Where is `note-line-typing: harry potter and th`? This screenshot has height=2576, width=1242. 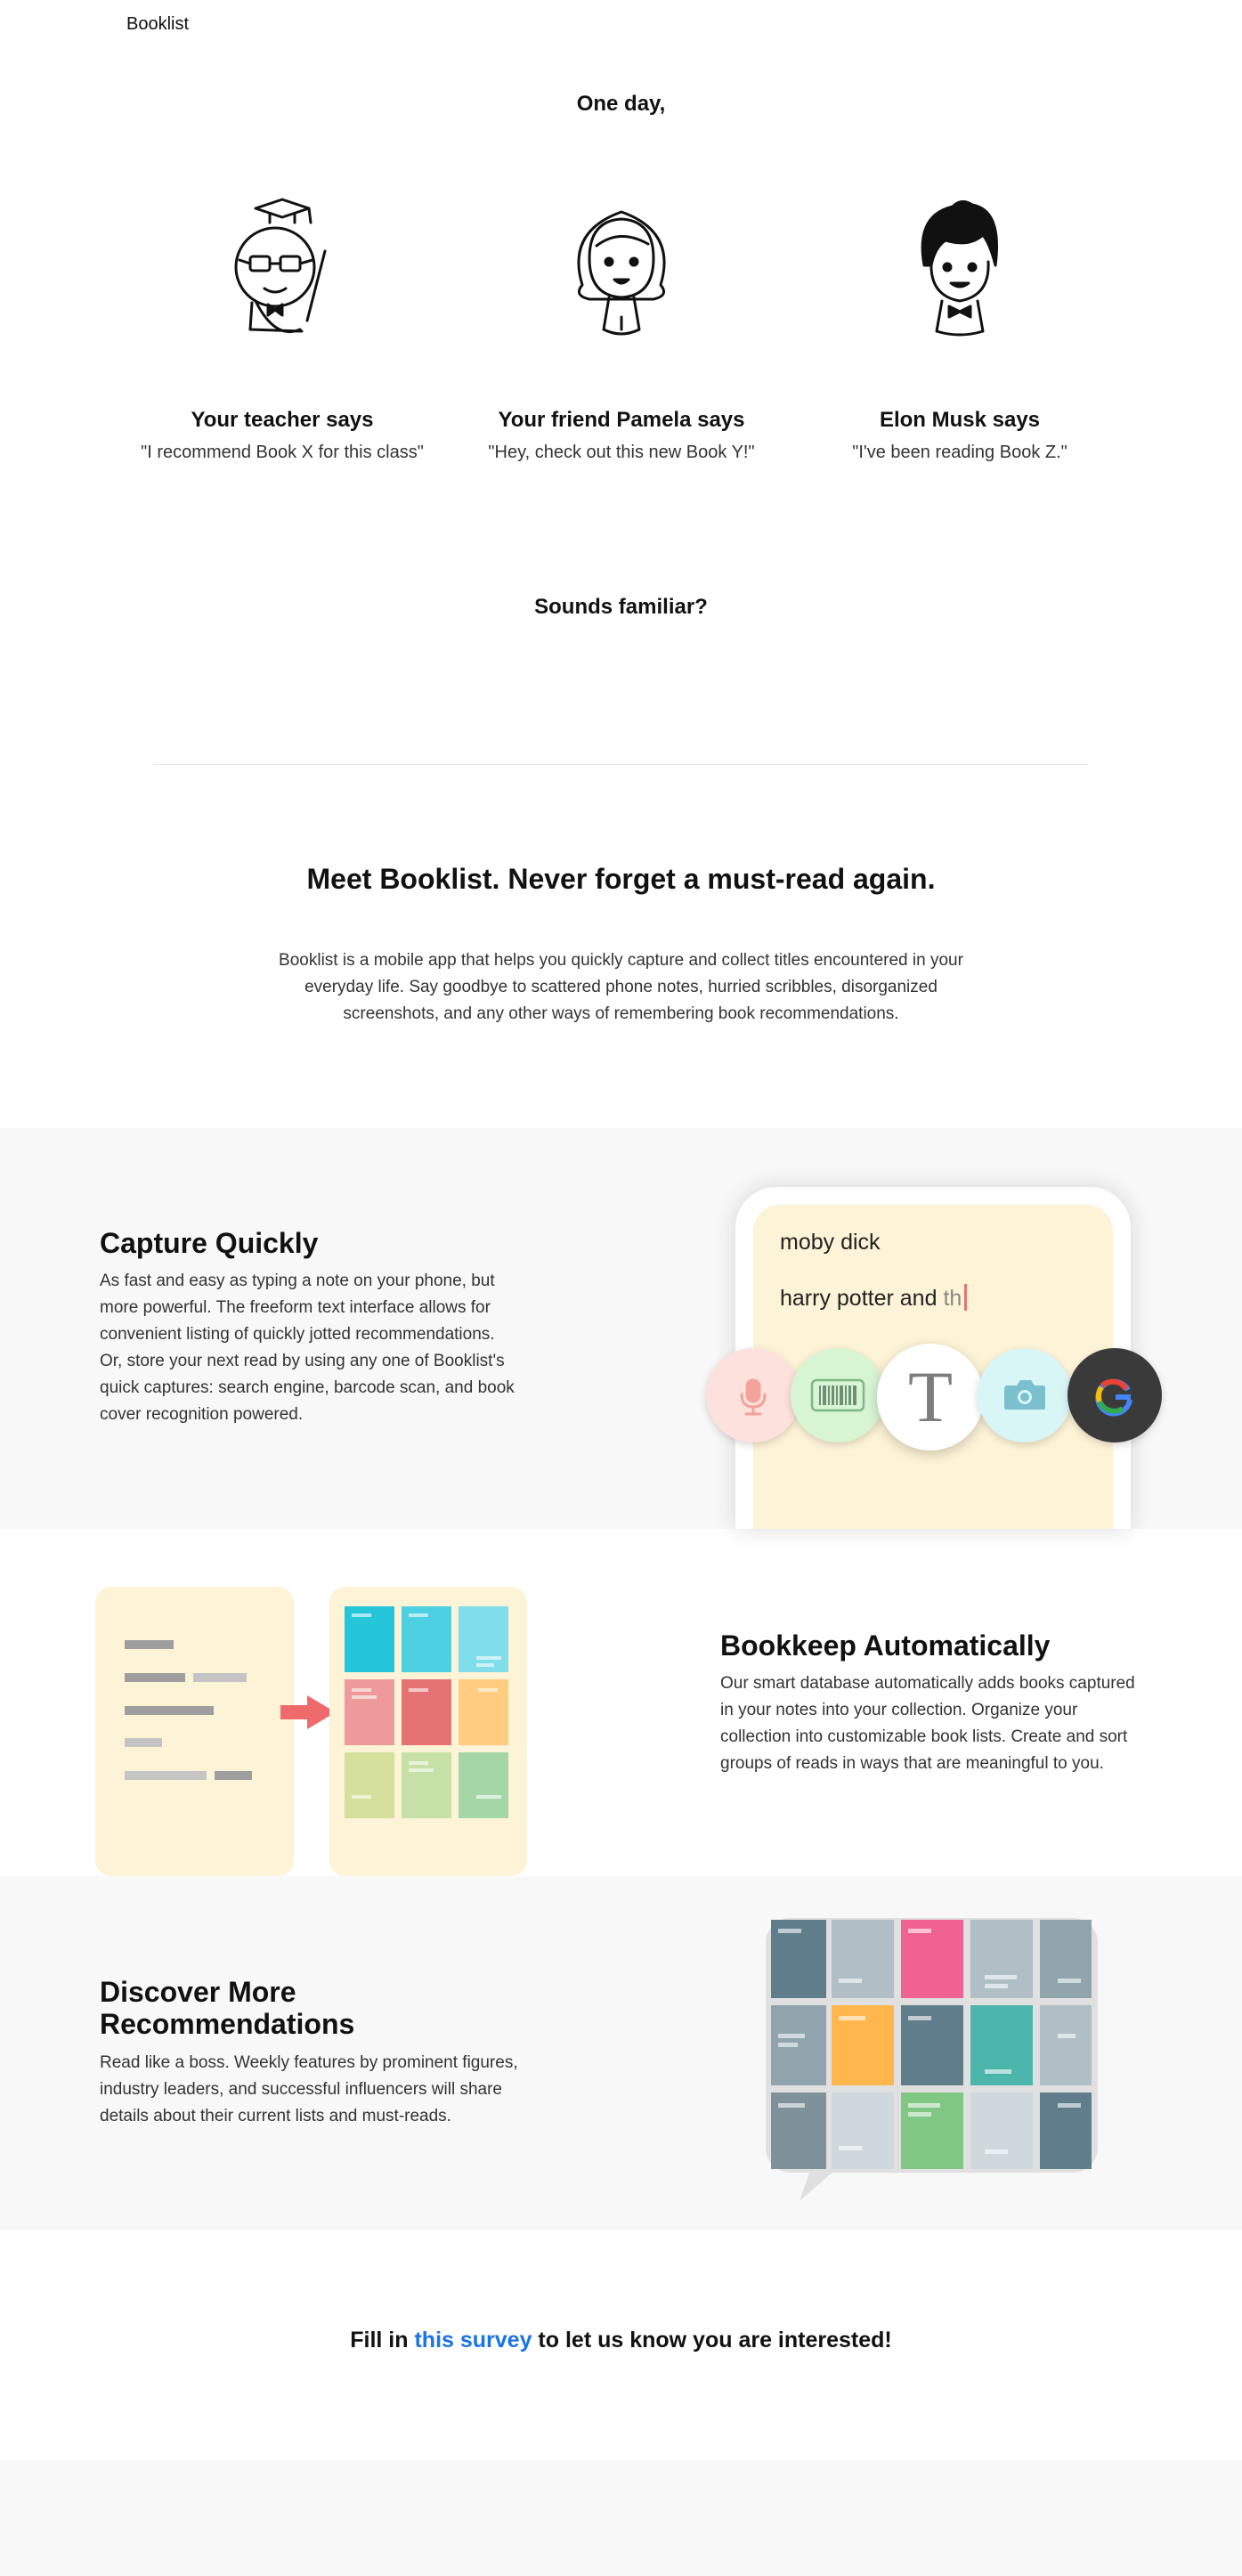 note-line-typing: harry potter and th is located at coordinates (874, 1298).